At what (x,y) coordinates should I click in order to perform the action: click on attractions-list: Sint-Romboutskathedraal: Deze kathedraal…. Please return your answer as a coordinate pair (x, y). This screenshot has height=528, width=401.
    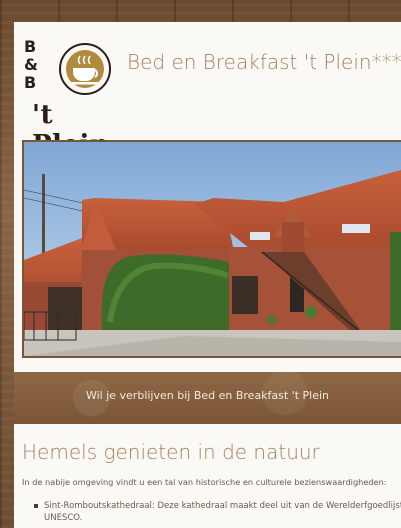
    Looking at the image, I should click on (217, 512).